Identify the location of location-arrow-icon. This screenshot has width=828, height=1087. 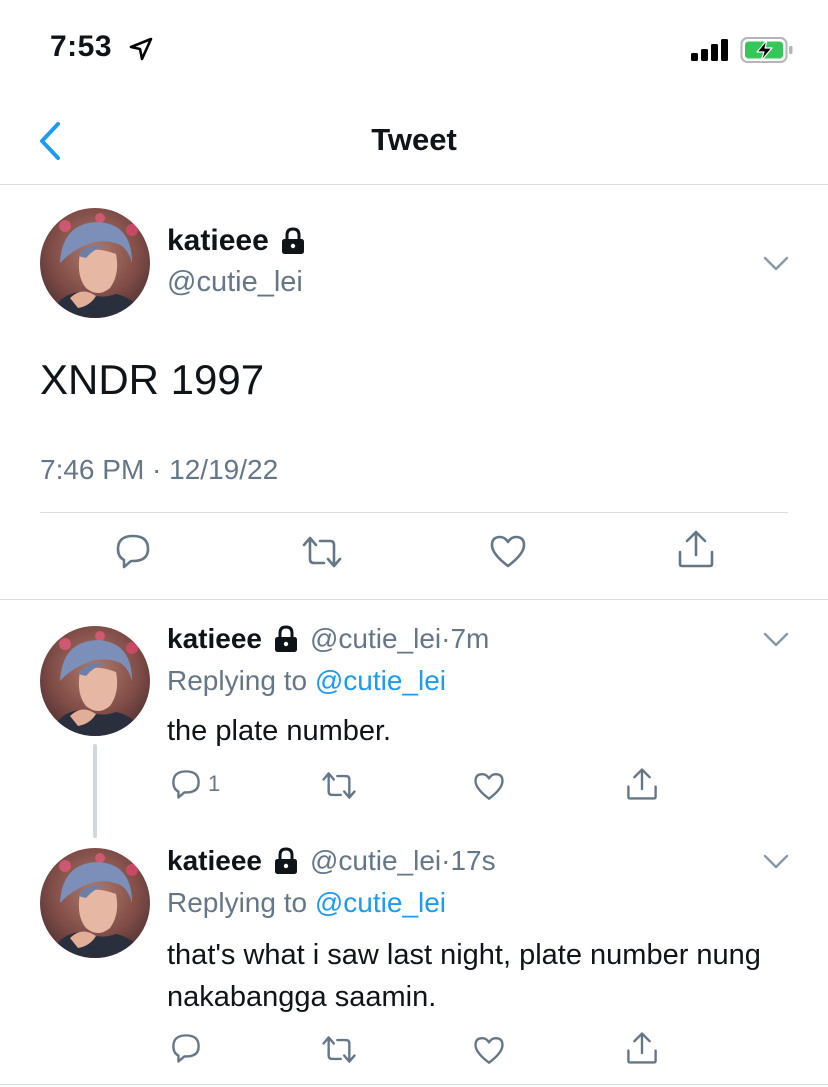
(141, 49).